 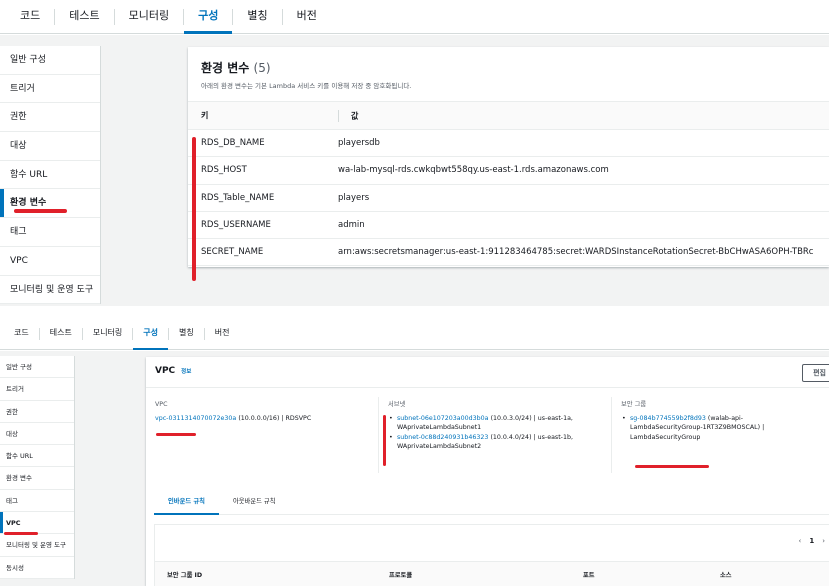 I want to click on column-header-port: 포트, so click(x=589, y=574).